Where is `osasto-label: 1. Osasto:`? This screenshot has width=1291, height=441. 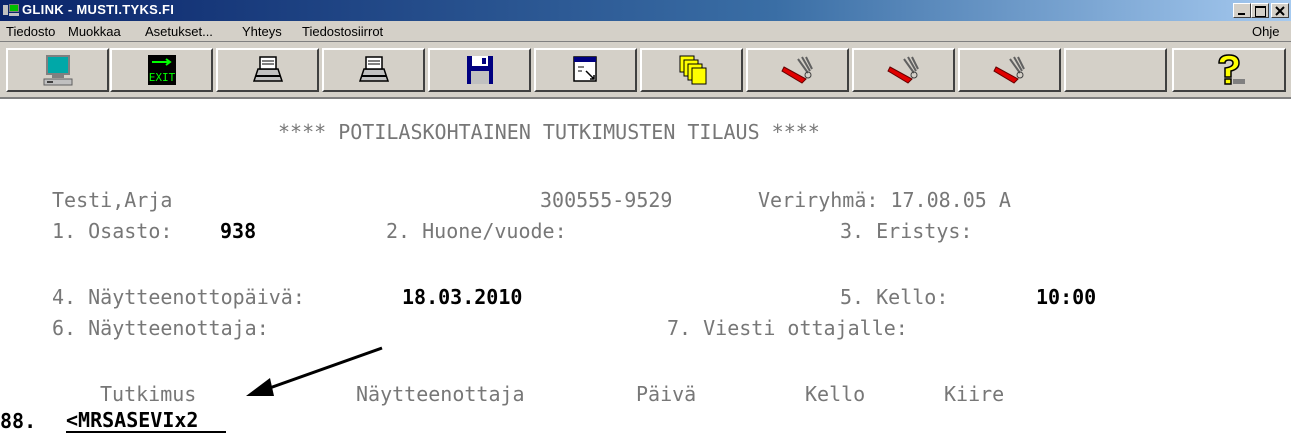 osasto-label: 1. Osasto: is located at coordinates (112, 231).